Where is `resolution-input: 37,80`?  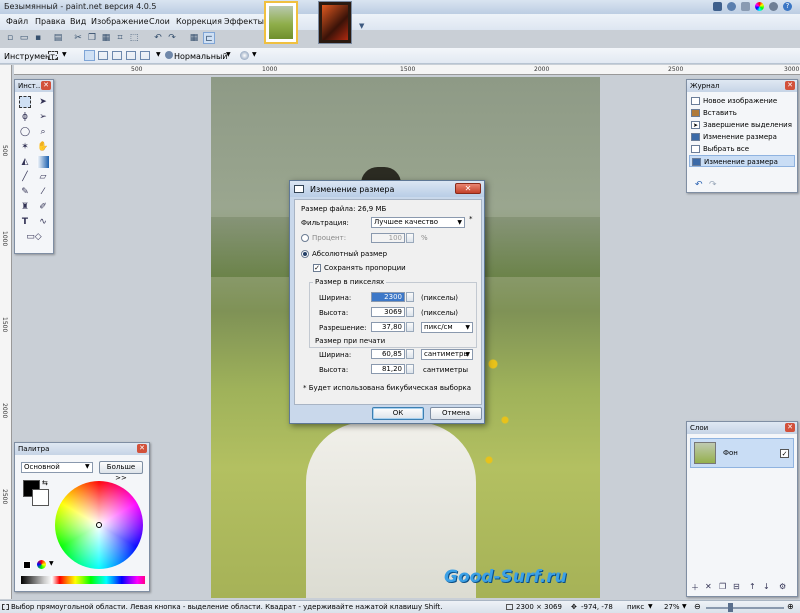
resolution-input: 37,80 is located at coordinates (388, 327).